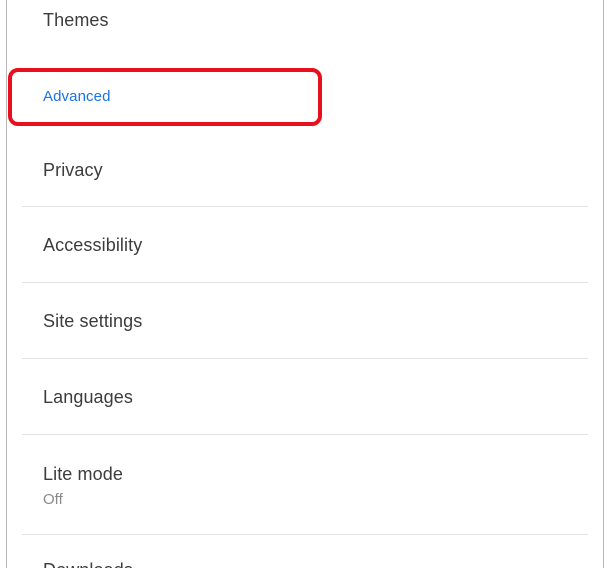 The image size is (614, 568). I want to click on settings-item-label: Languages, so click(88, 397).